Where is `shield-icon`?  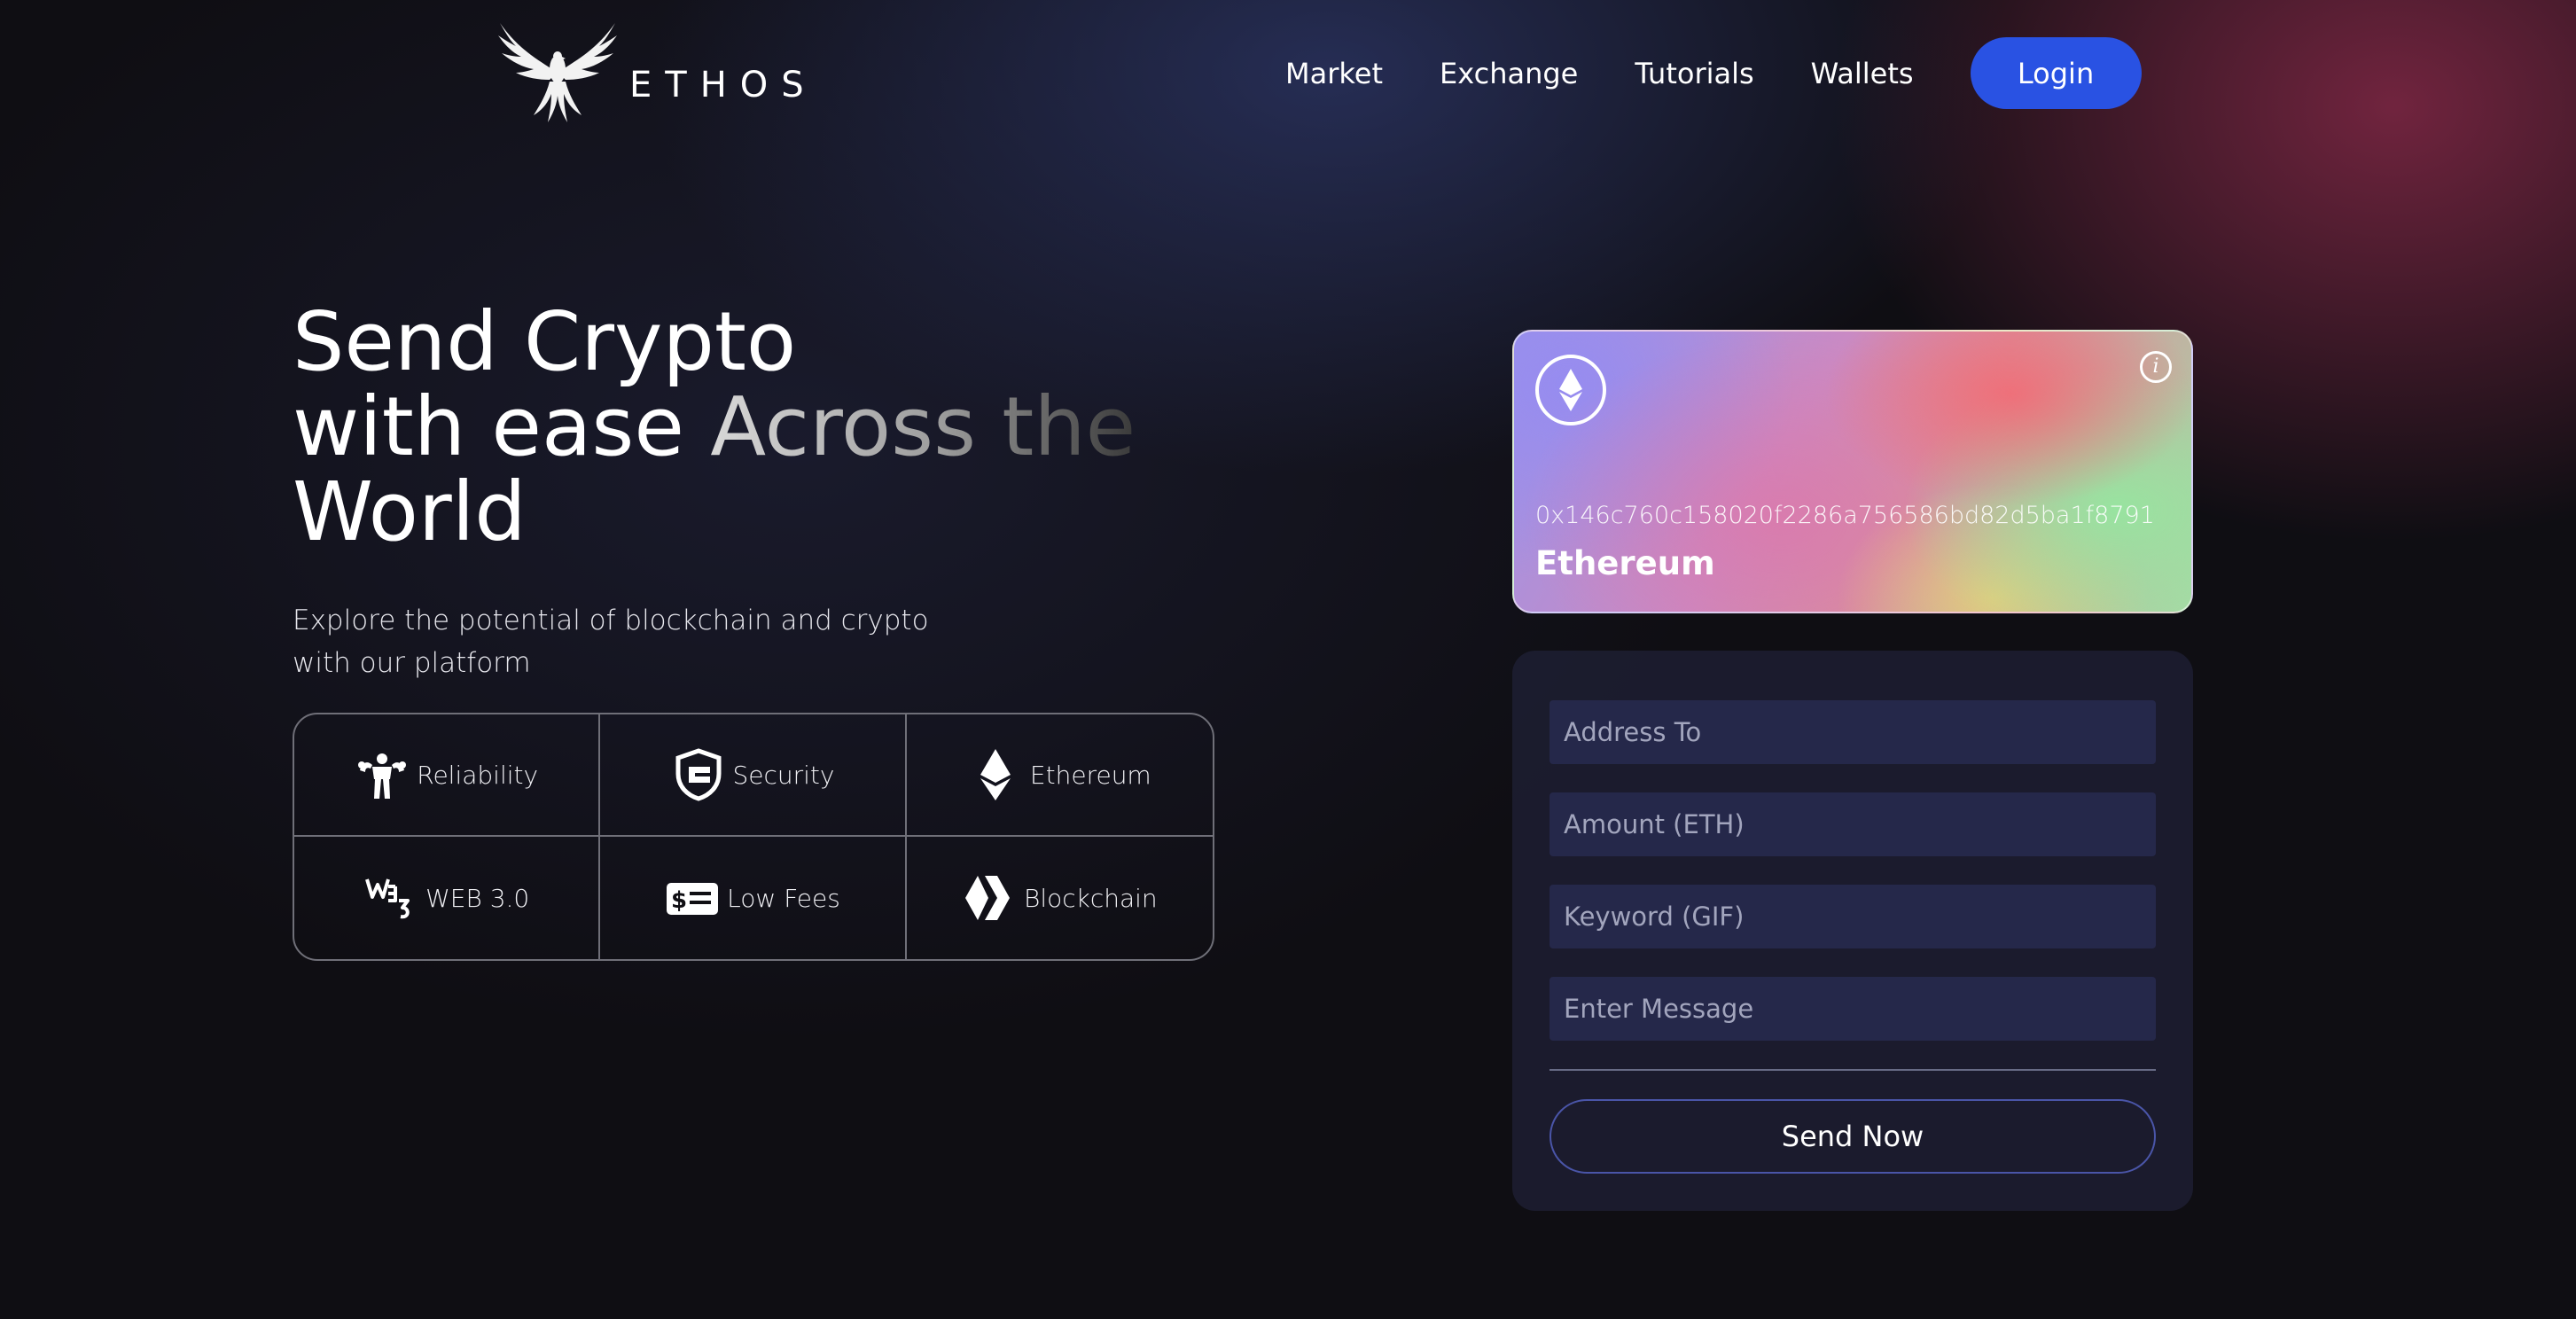 shield-icon is located at coordinates (698, 775).